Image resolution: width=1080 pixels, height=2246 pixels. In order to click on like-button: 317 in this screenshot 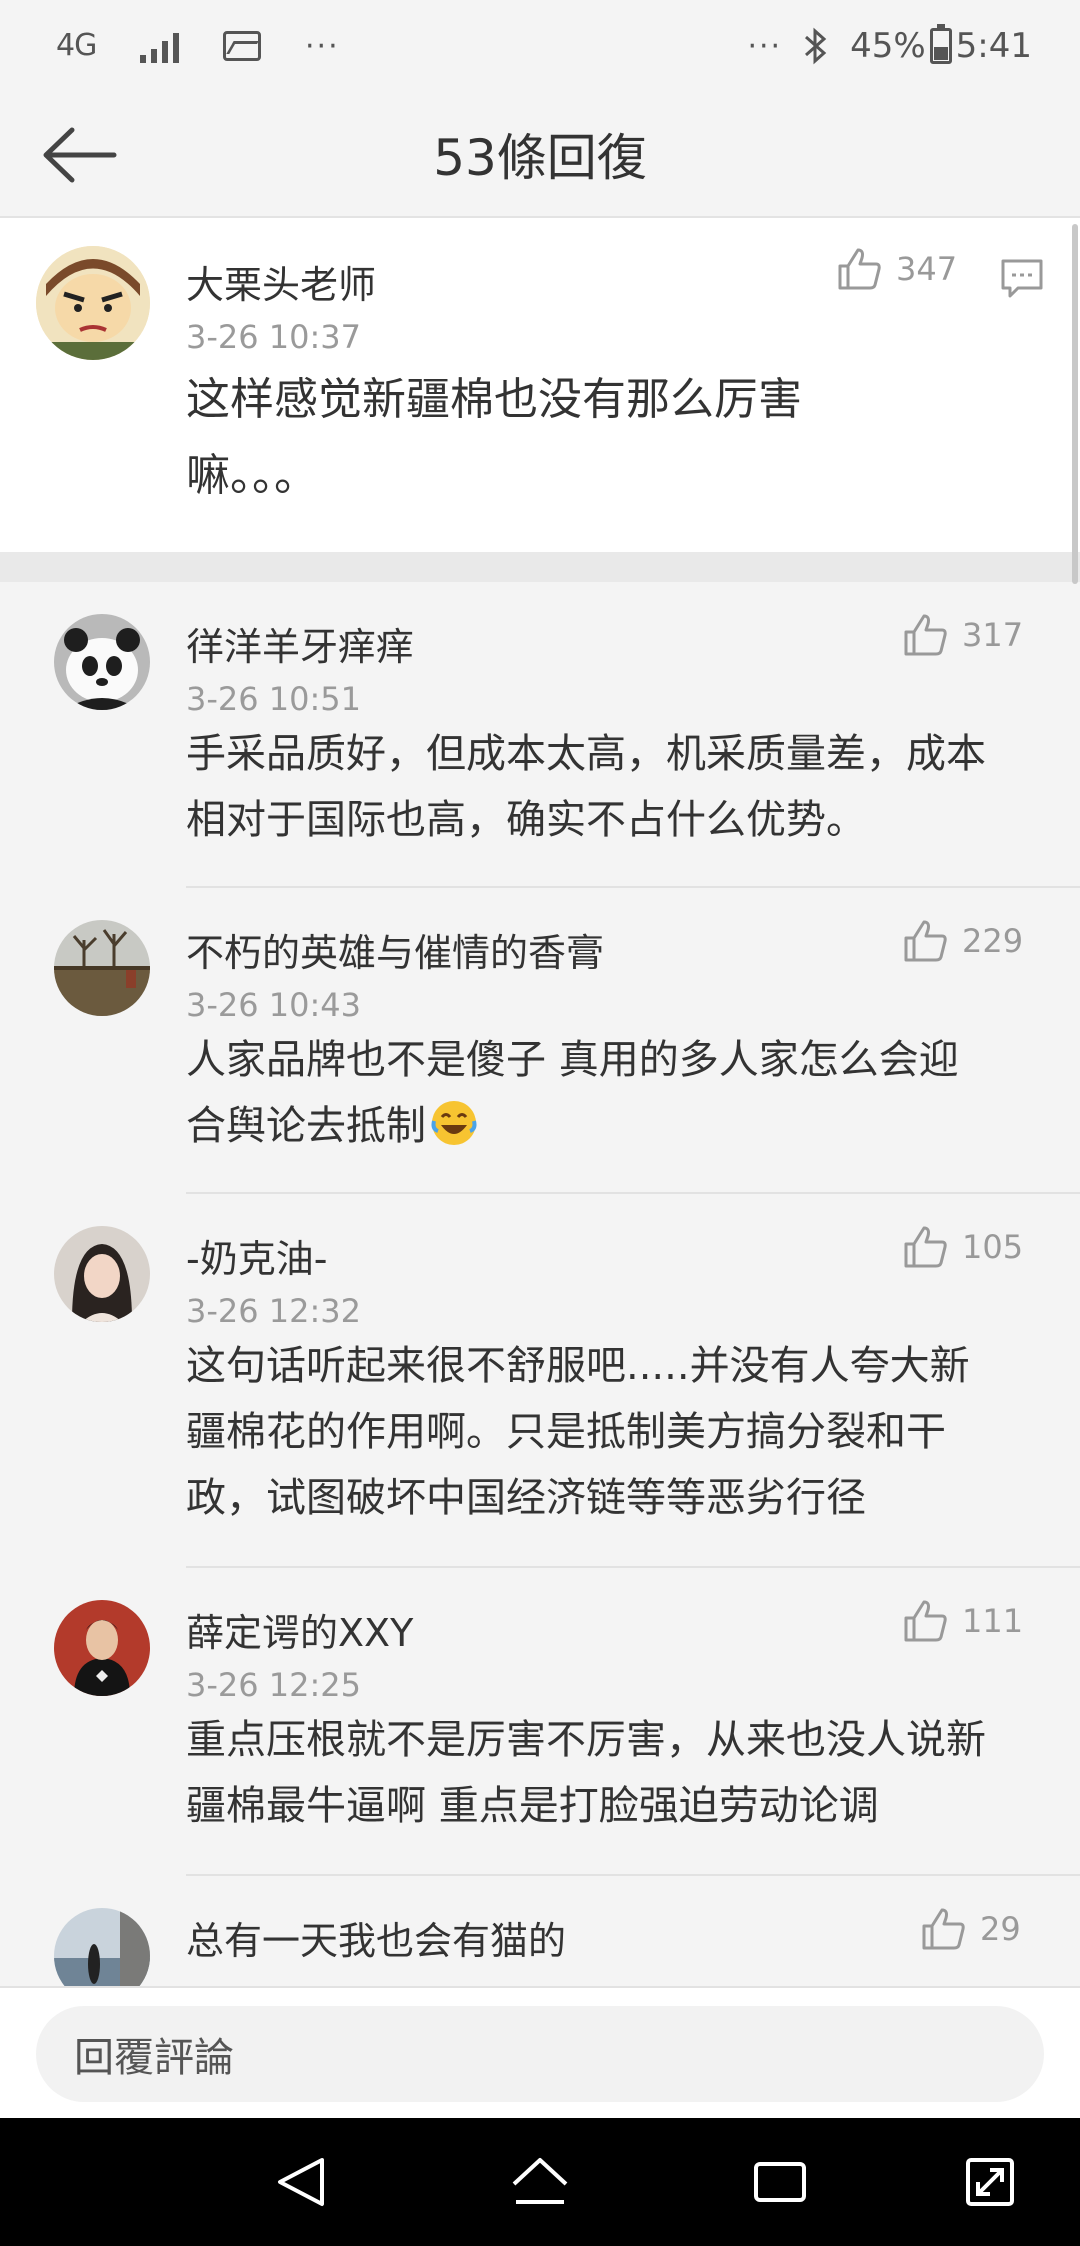, I will do `click(962, 635)`.